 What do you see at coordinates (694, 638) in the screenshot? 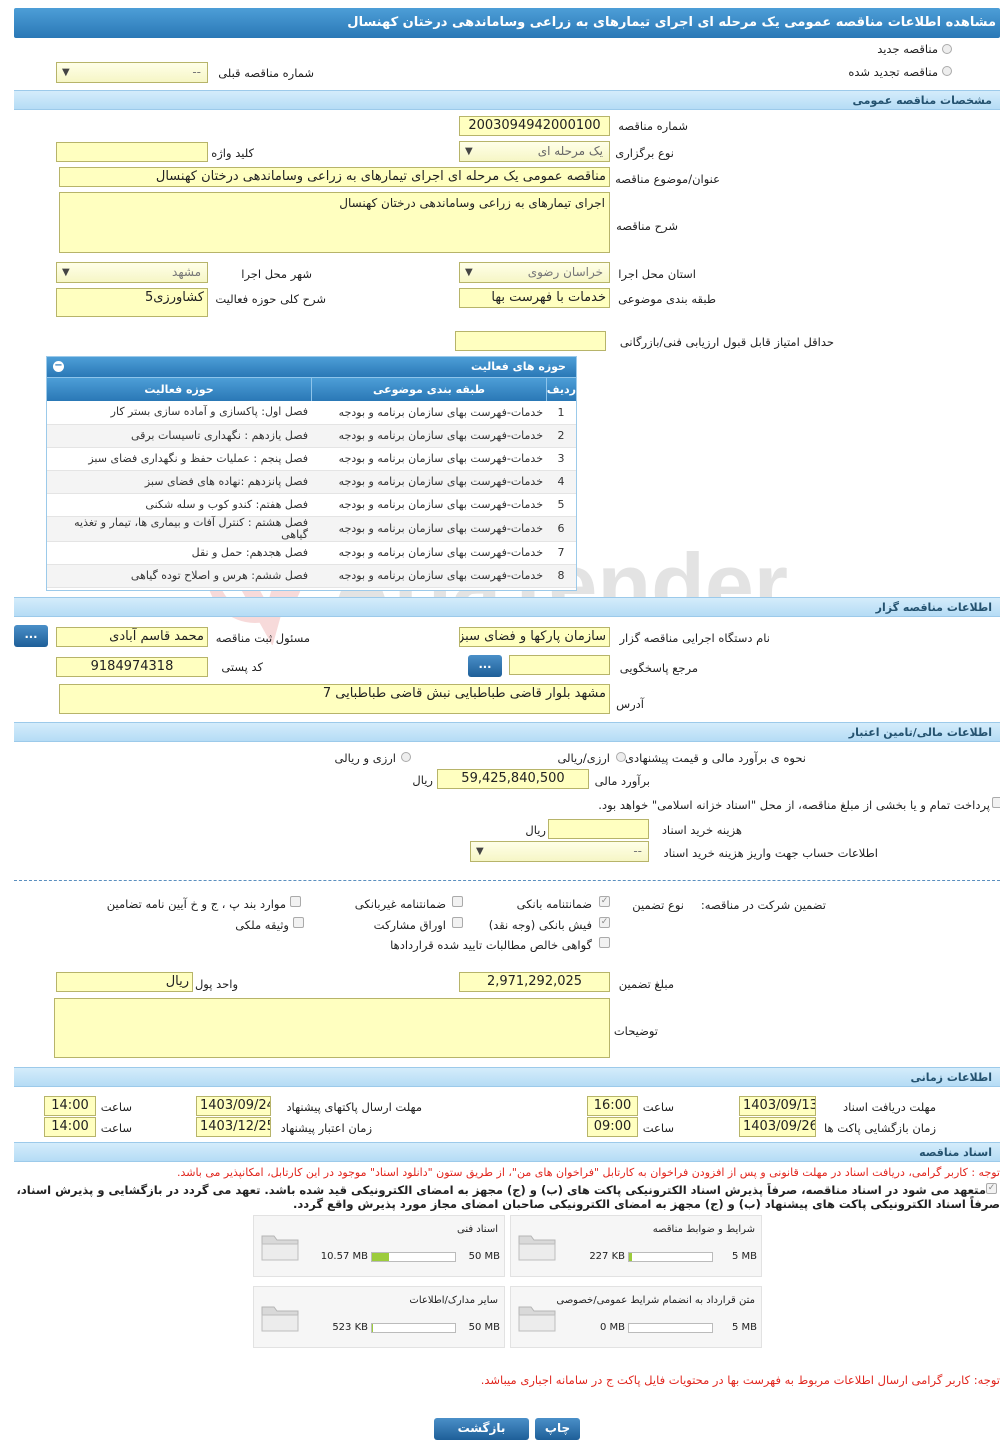
I see `org-label: نام دستگاه اجرایی مناقصه گزار` at bounding box center [694, 638].